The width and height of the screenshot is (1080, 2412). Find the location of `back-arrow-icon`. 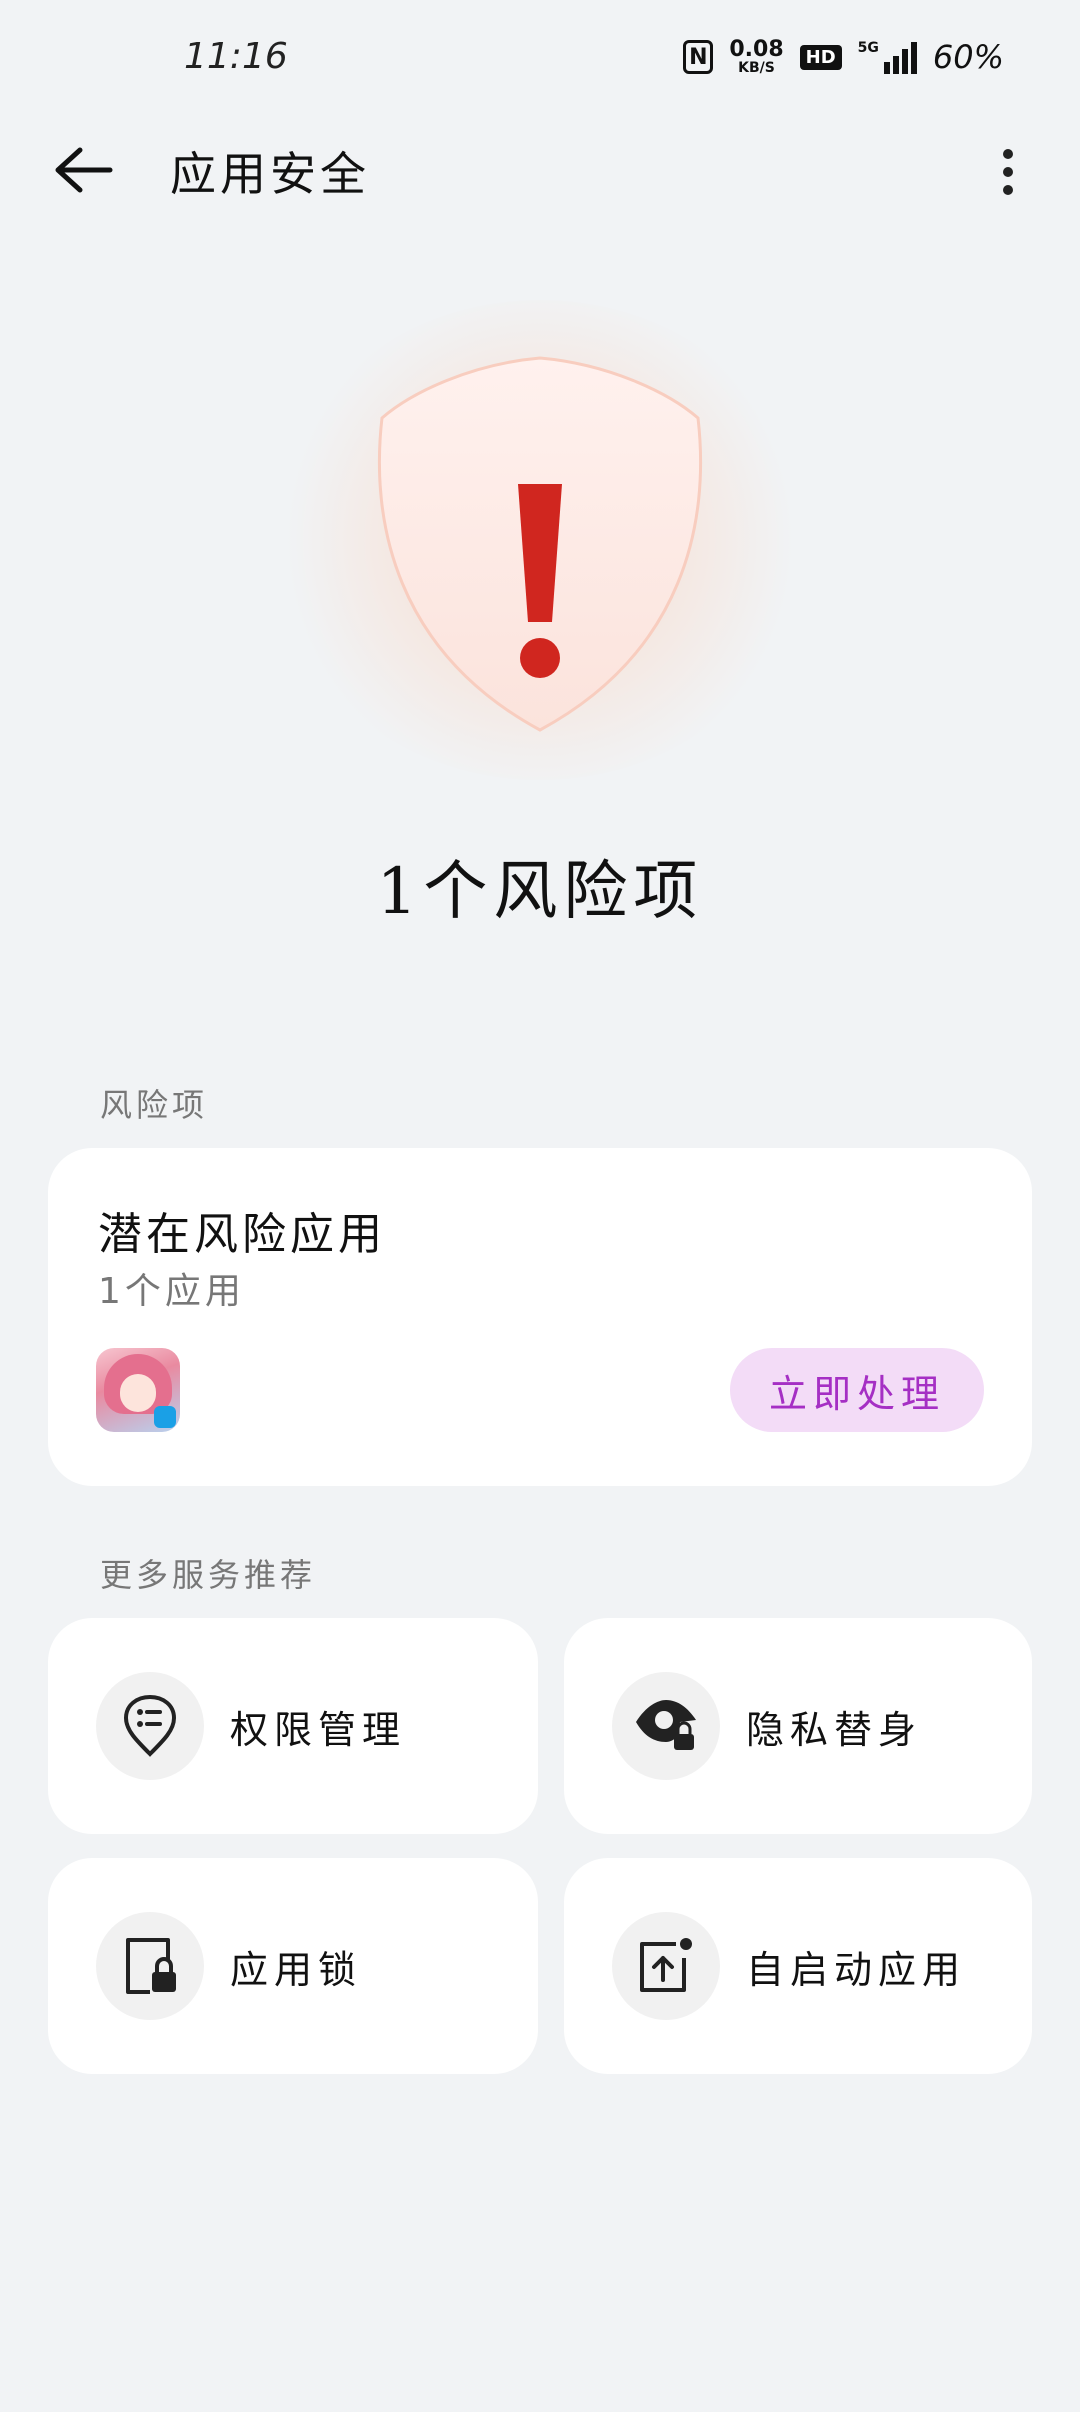

back-arrow-icon is located at coordinates (84, 170).